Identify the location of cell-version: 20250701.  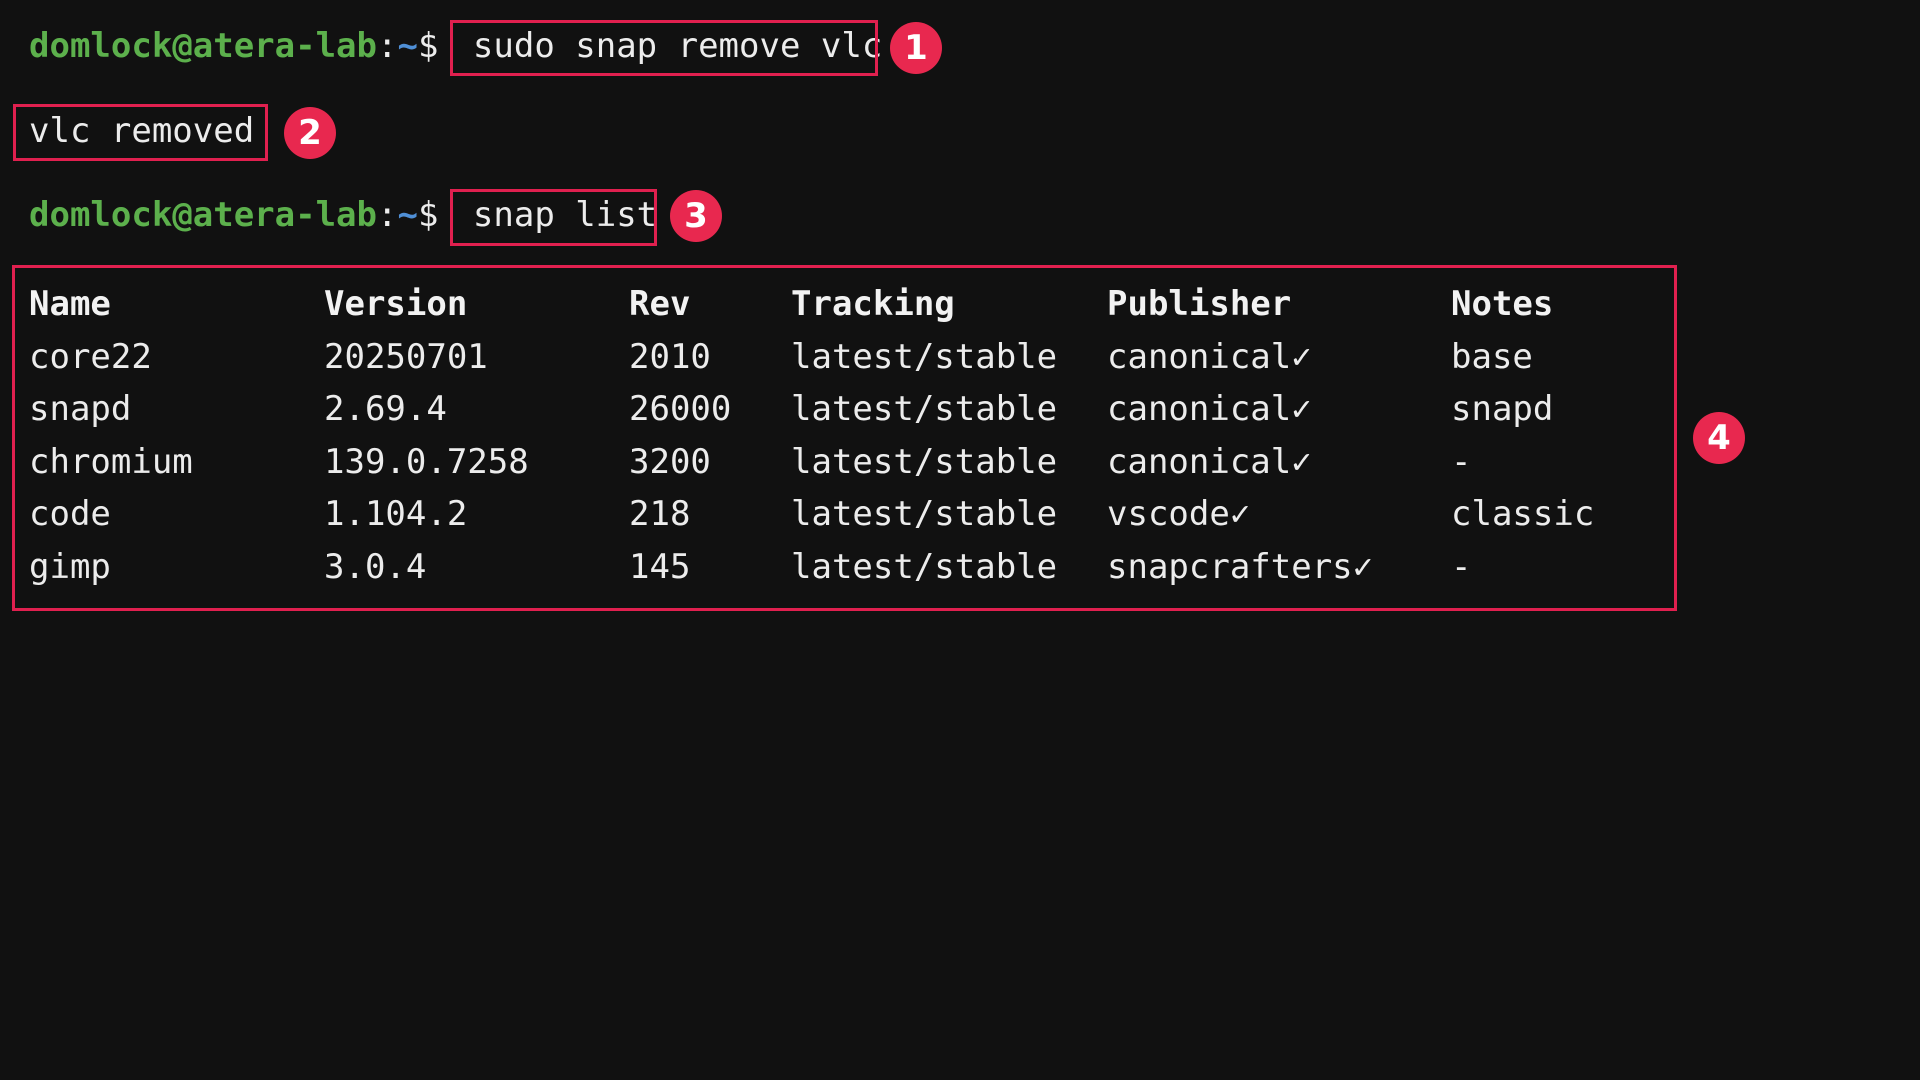
(406, 356).